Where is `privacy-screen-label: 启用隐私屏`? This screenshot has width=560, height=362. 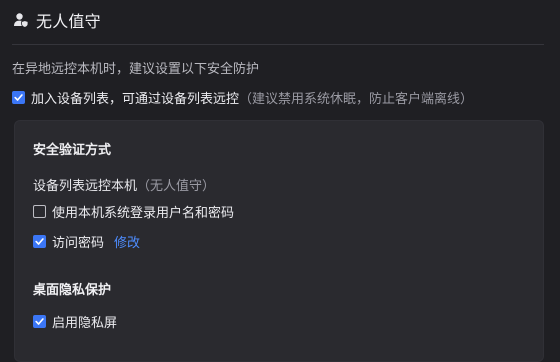
privacy-screen-label: 启用隐私屏 is located at coordinates (85, 323).